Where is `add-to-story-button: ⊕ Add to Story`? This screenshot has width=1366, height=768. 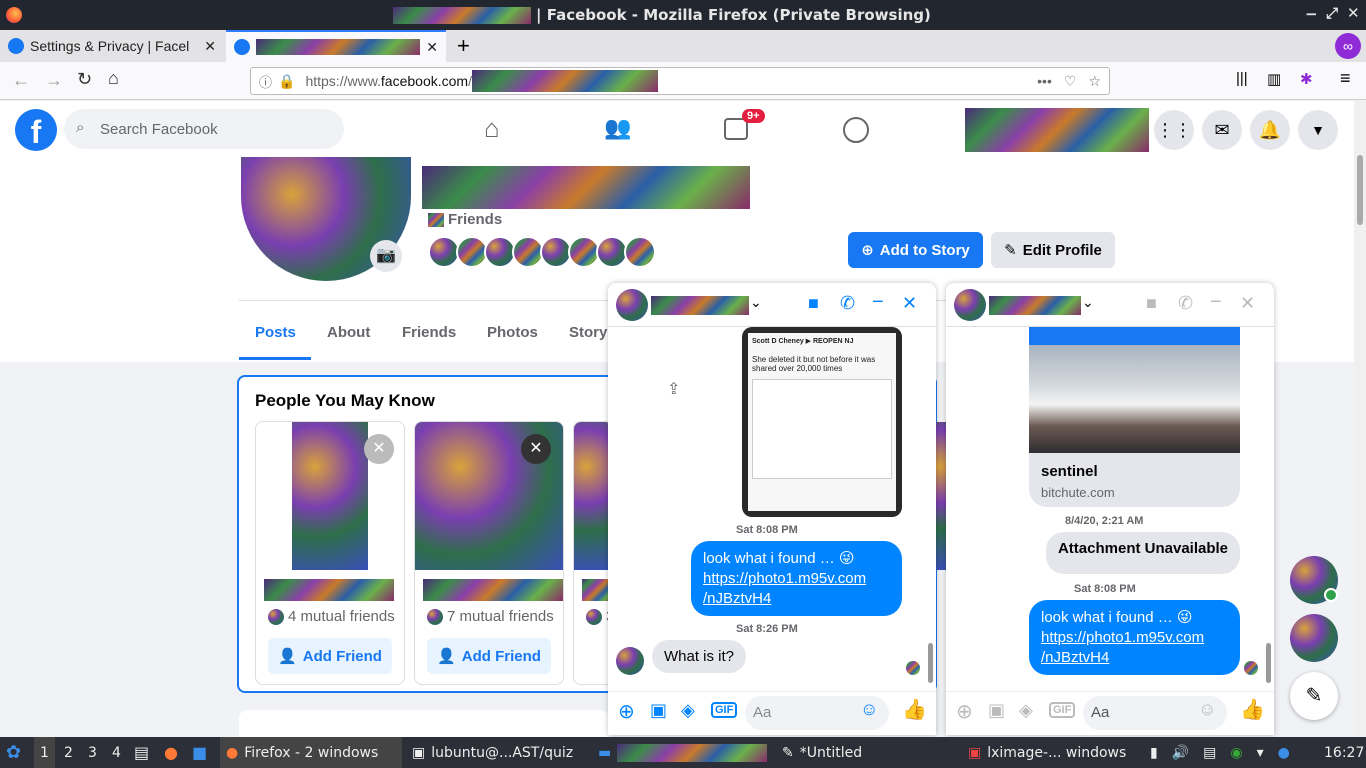
add-to-story-button: ⊕ Add to Story is located at coordinates (915, 250).